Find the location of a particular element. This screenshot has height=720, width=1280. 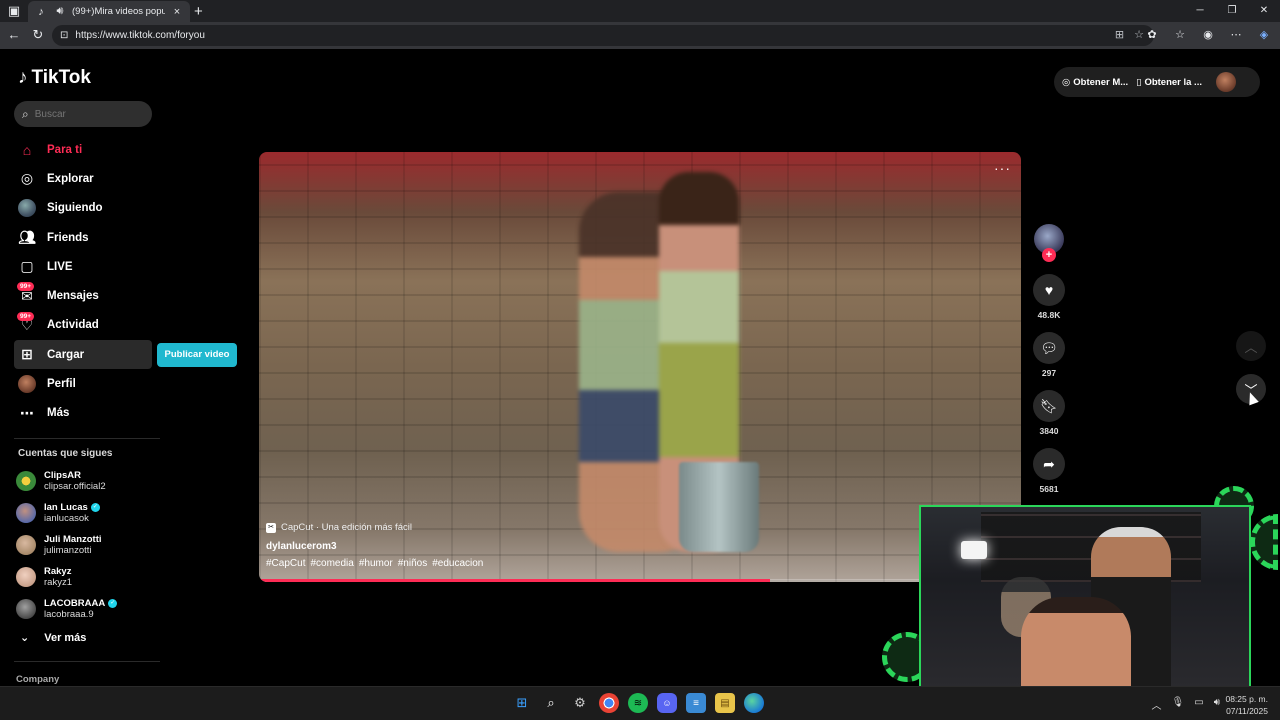

sidebar-item-live: ▢ LIVE is located at coordinates (83, 266).